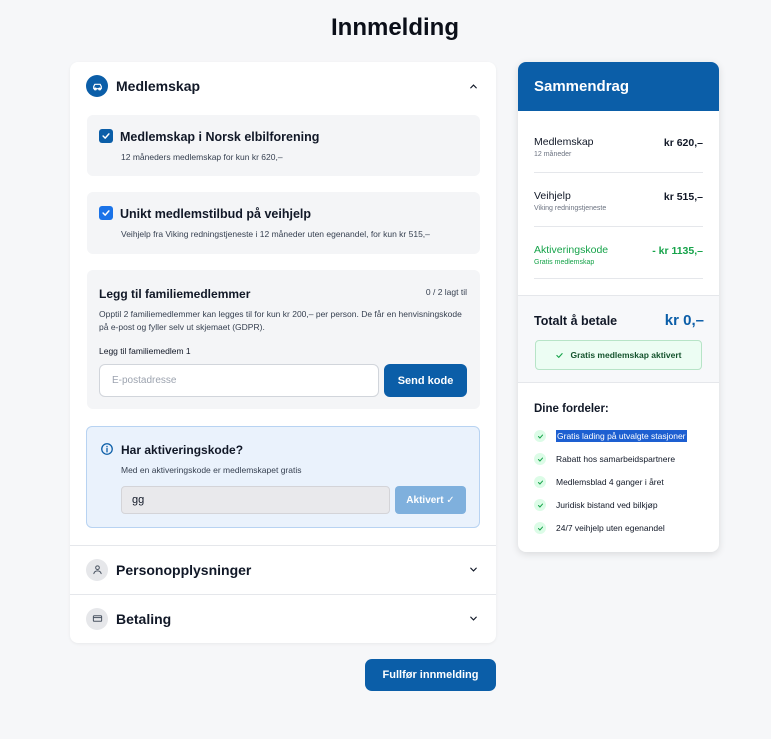 The height and width of the screenshot is (739, 771). Describe the element at coordinates (283, 618) in the screenshot. I see `section-header-payment: Betaling` at that location.